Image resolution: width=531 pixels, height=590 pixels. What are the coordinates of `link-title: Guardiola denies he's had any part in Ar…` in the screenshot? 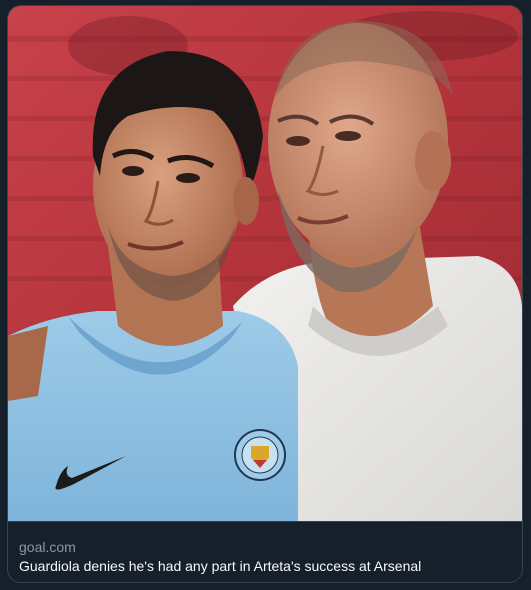 It's located at (220, 566).